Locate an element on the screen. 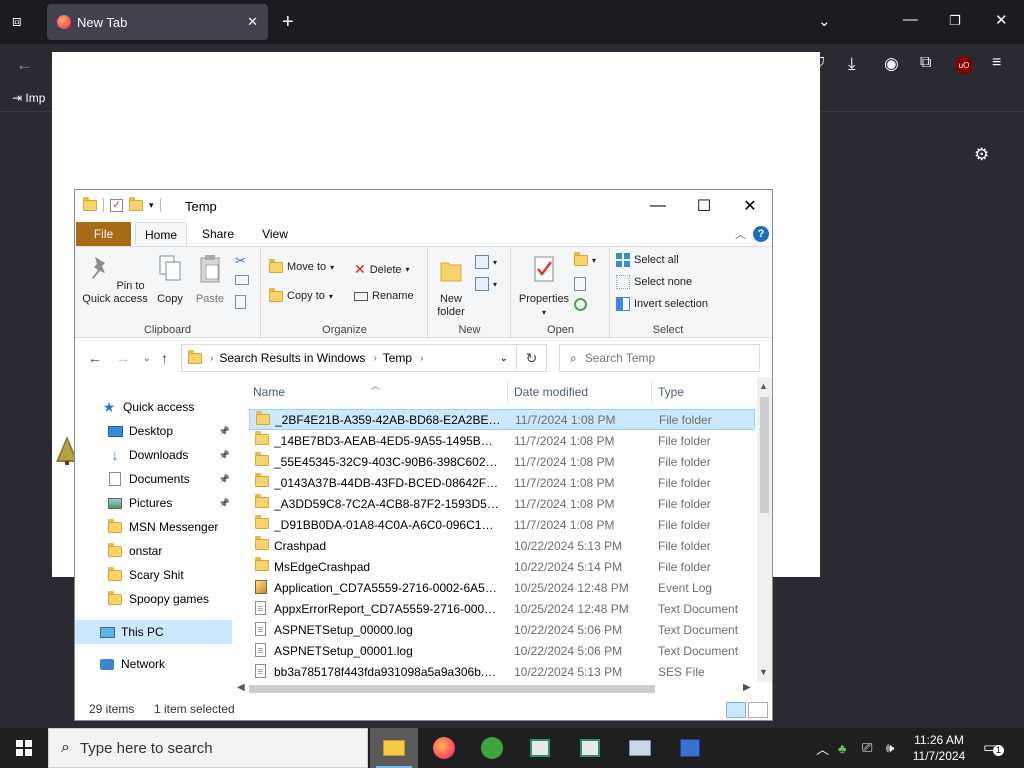  close-window-icon: ✕ is located at coordinates (1001, 20).